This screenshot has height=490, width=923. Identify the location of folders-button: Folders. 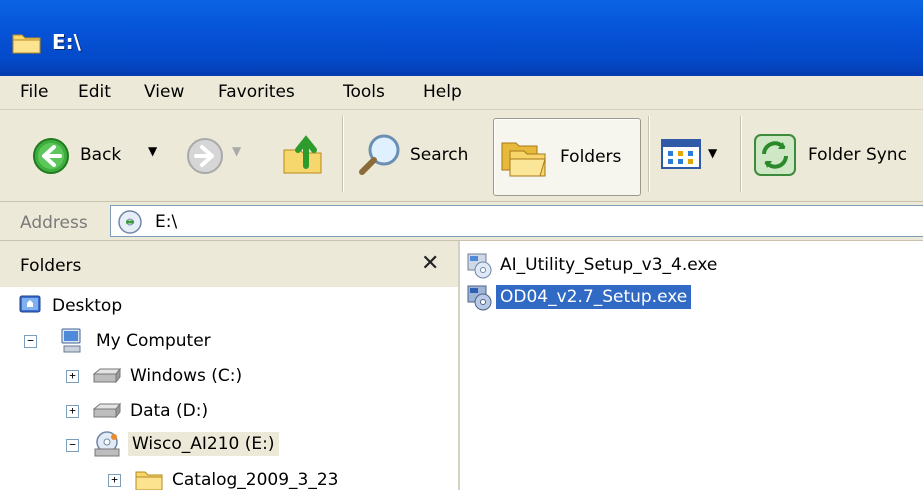
(567, 157).